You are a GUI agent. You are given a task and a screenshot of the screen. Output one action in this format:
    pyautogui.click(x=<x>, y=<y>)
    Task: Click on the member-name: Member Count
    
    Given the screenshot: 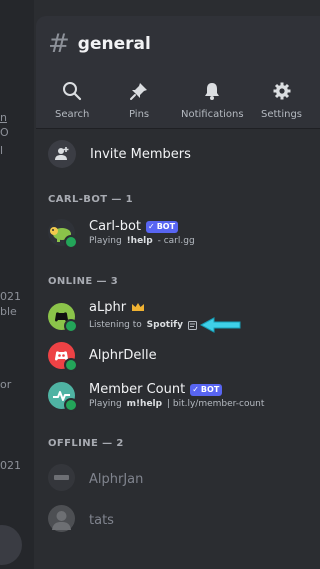 What is the action you would take?
    pyautogui.click(x=137, y=389)
    